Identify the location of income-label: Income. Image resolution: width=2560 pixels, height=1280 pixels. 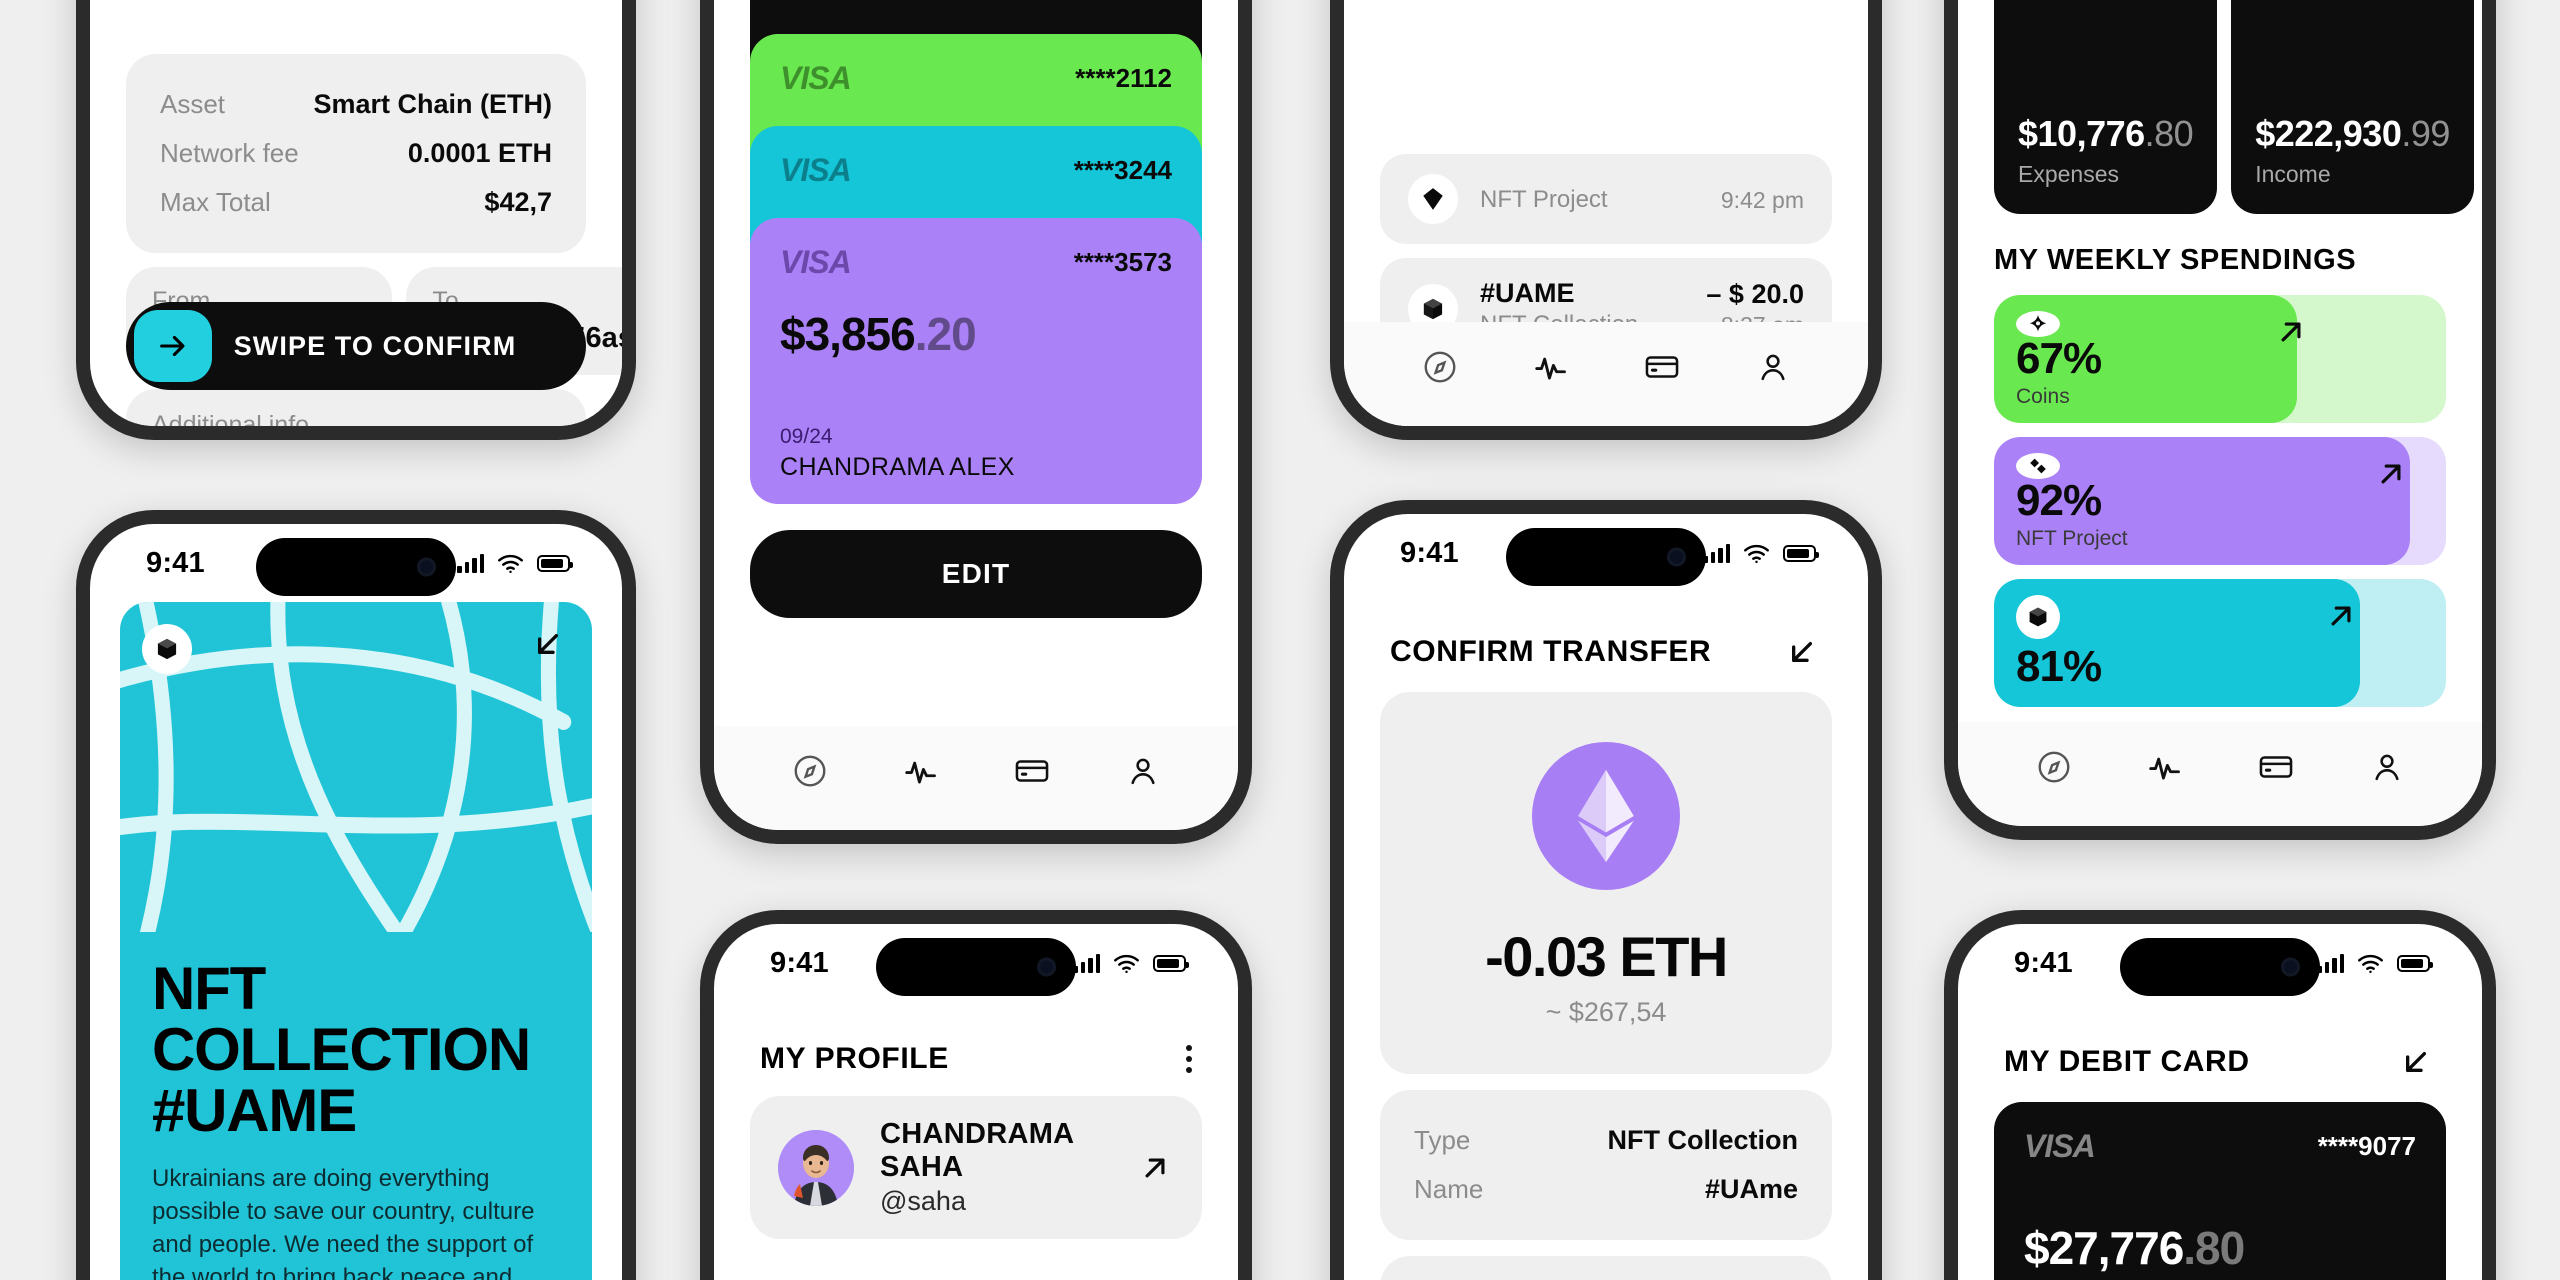
(2293, 174).